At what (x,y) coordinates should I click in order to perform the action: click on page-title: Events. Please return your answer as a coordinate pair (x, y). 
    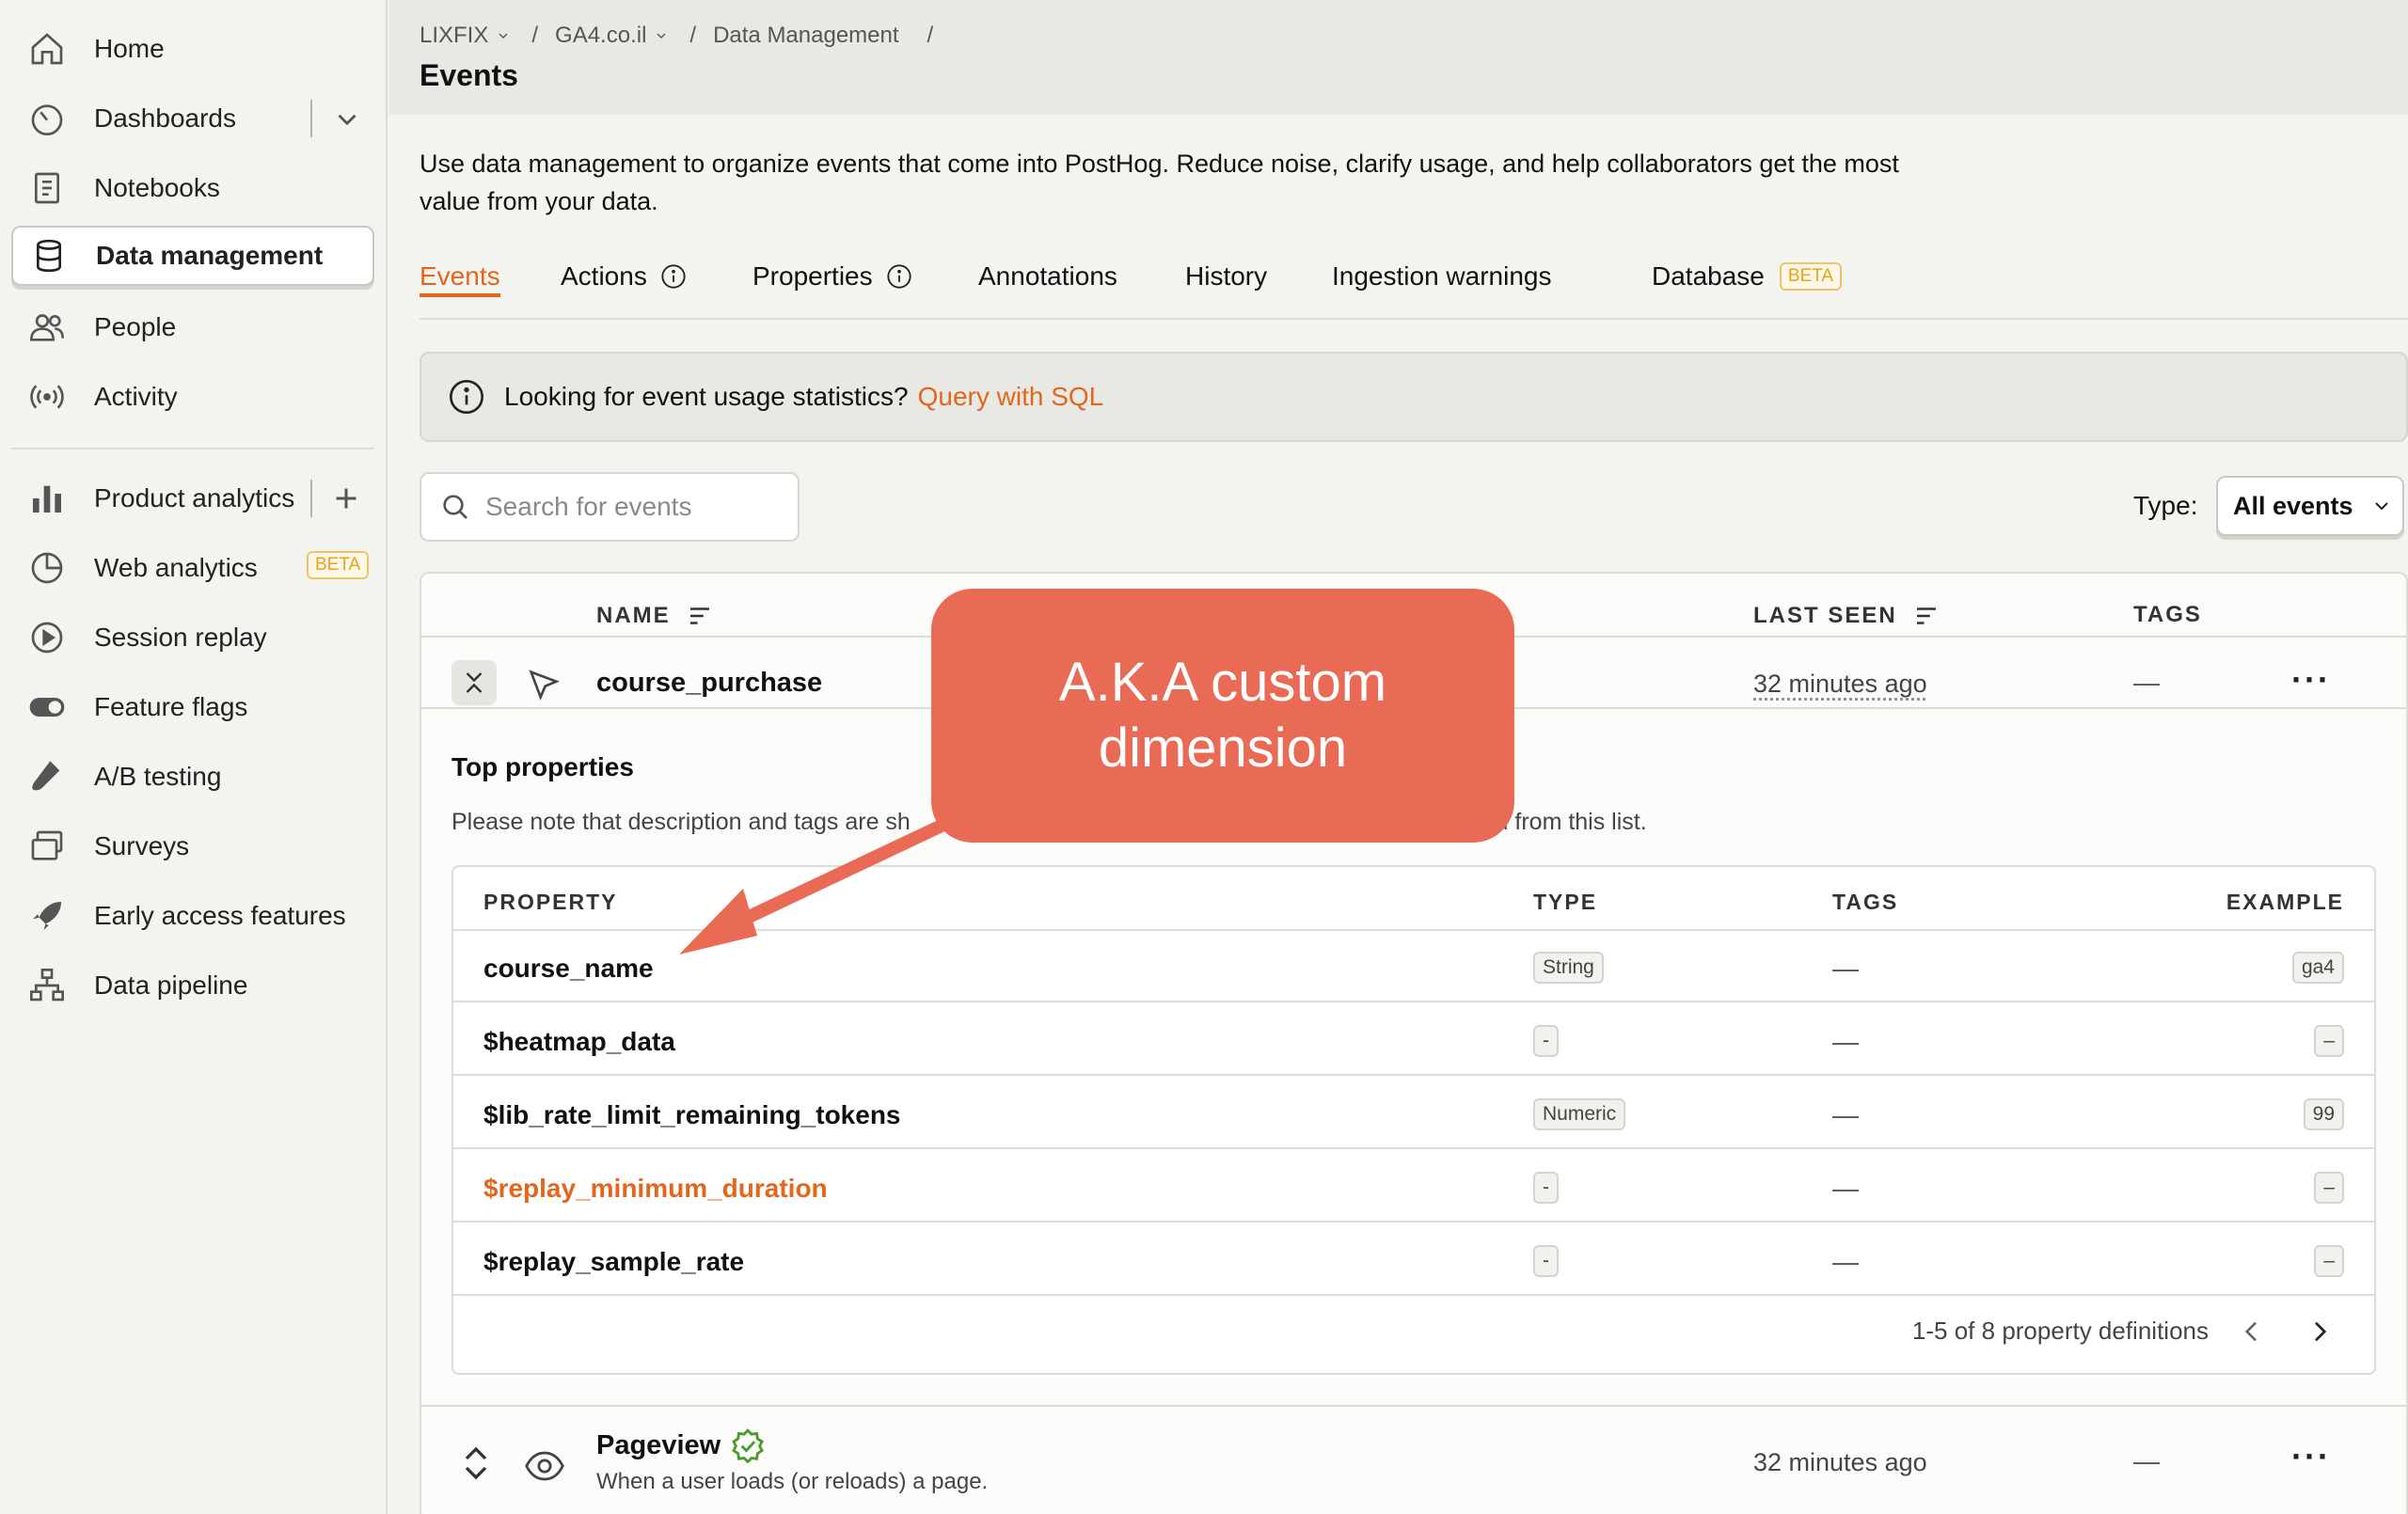
    Looking at the image, I should click on (469, 75).